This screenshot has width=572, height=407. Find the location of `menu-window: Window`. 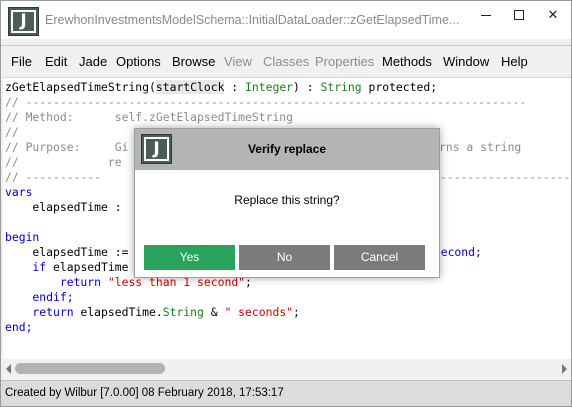

menu-window: Window is located at coordinates (466, 61).